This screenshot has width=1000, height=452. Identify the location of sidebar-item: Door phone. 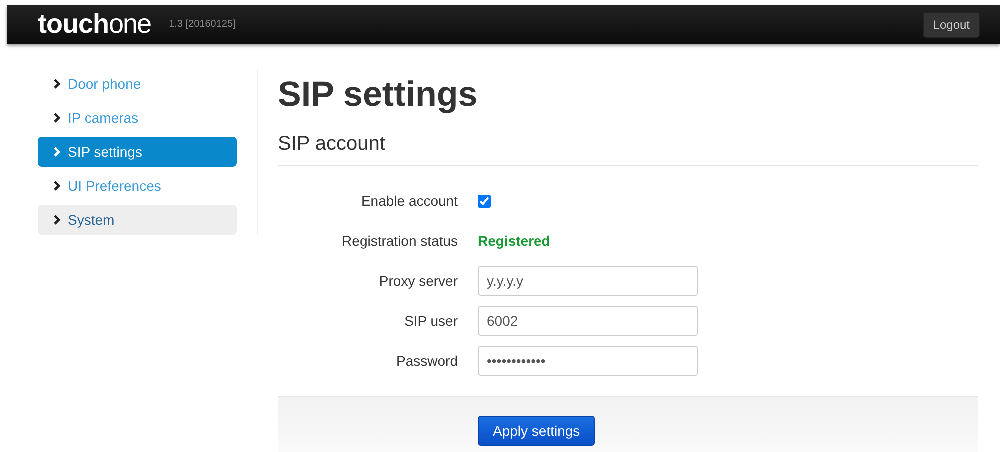
(137, 84).